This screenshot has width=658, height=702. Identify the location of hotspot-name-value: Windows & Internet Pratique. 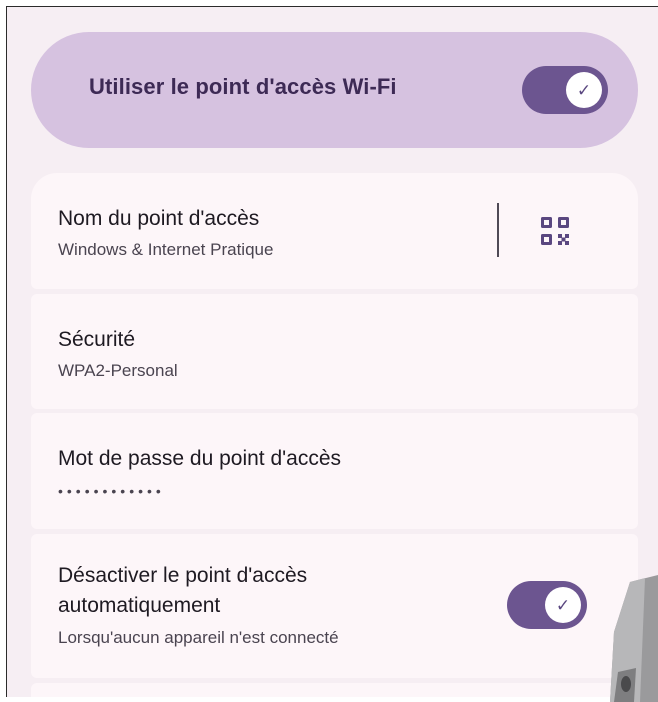
(166, 249).